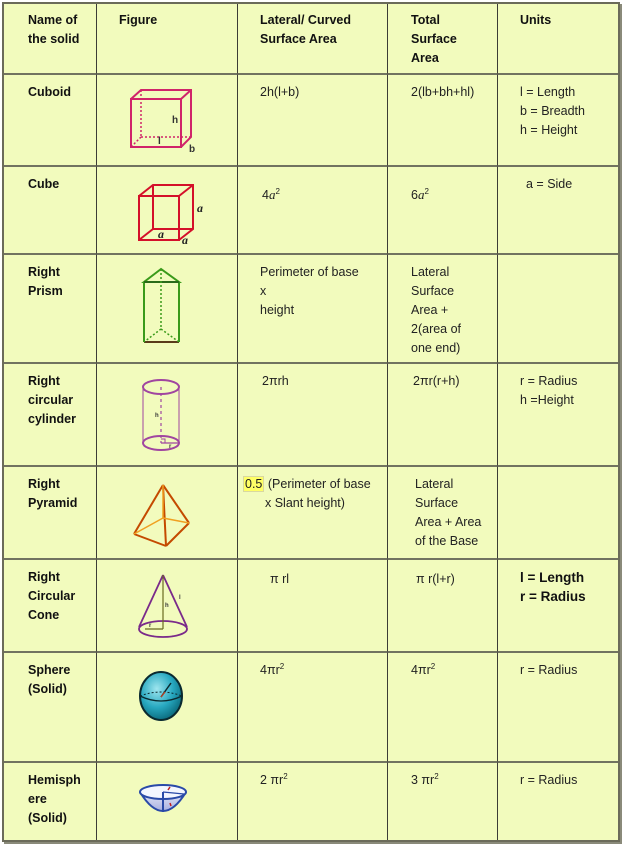  Describe the element at coordinates (45, 282) in the screenshot. I see `solid-name: Right Prism` at that location.